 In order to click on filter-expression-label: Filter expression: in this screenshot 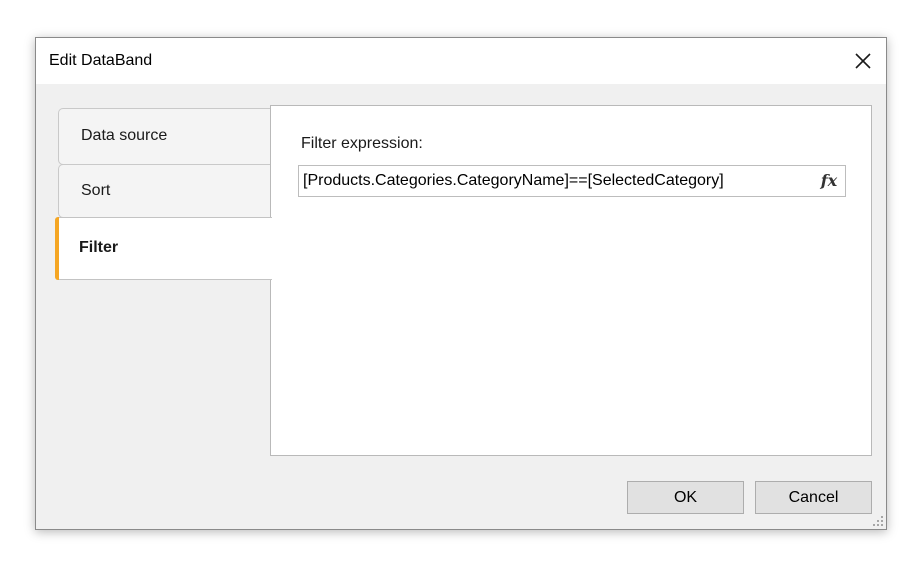, I will do `click(362, 143)`.